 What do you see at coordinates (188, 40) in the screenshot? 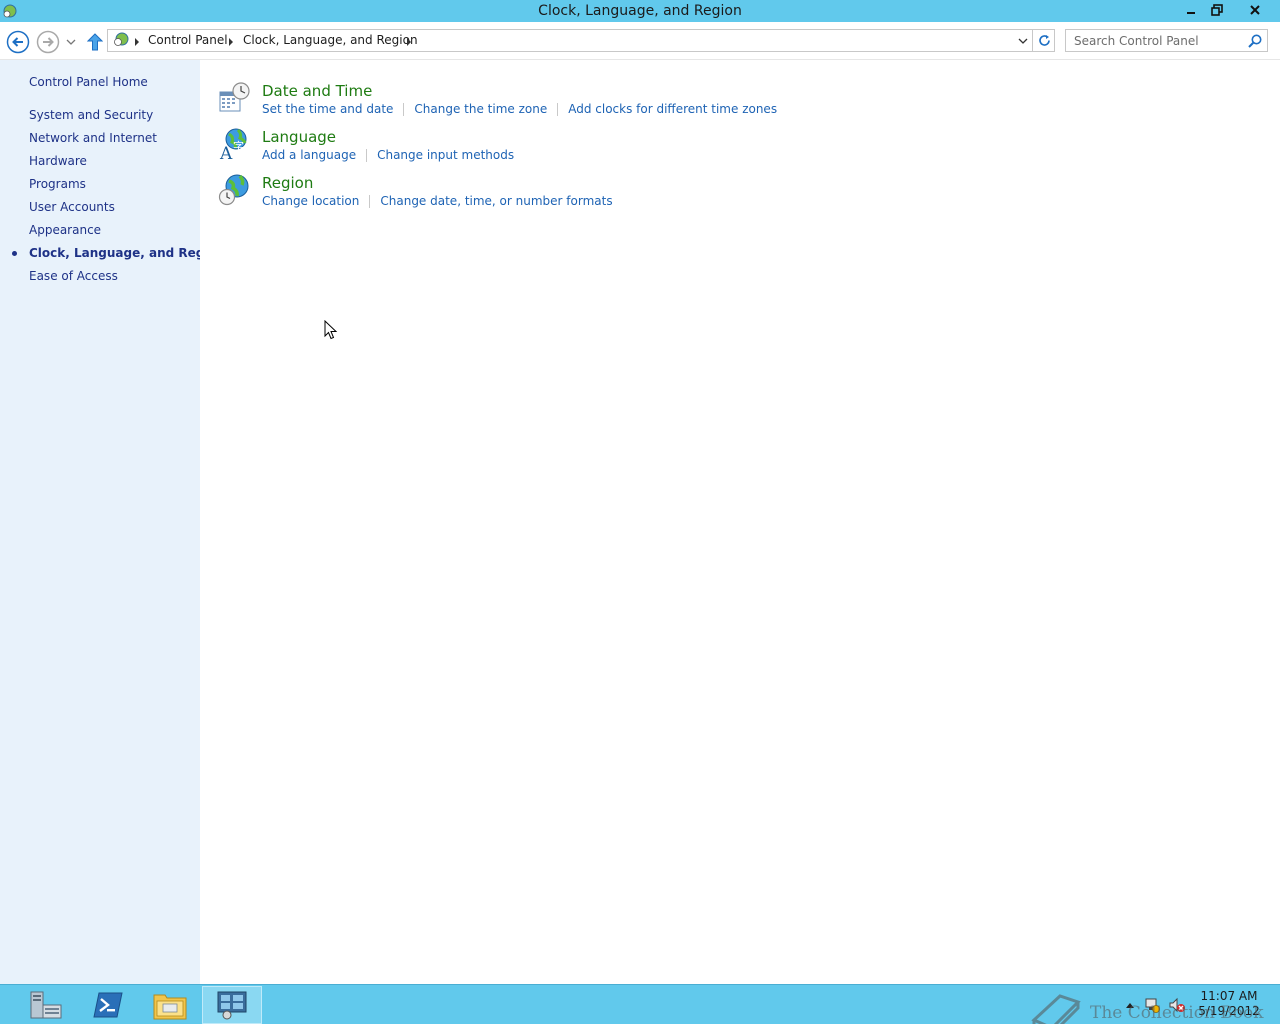
I see `breadcrumb-control-panel: Control Panel` at bounding box center [188, 40].